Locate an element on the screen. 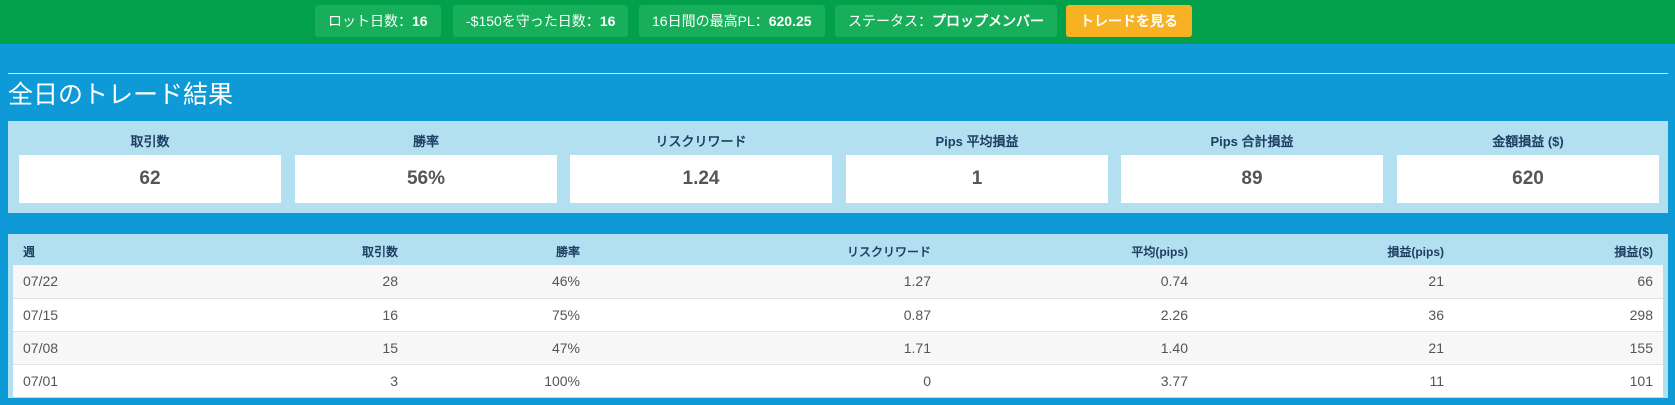 The image size is (1675, 405). cell-week: 07/01 is located at coordinates (103, 380).